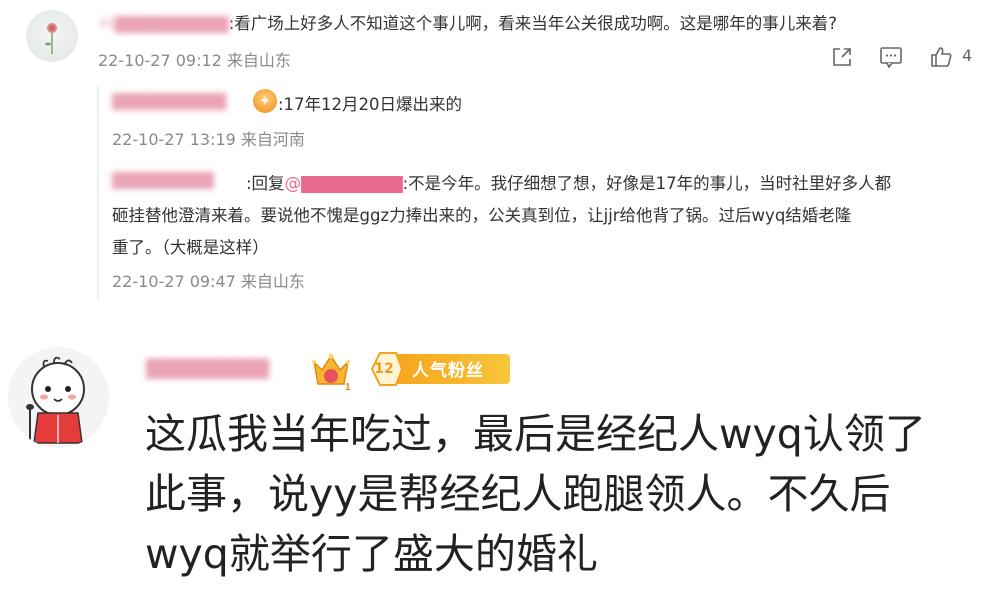 The height and width of the screenshot is (595, 1001). What do you see at coordinates (371, 554) in the screenshot?
I see `comment-line: wyq就举行了盛大的婚礼` at bounding box center [371, 554].